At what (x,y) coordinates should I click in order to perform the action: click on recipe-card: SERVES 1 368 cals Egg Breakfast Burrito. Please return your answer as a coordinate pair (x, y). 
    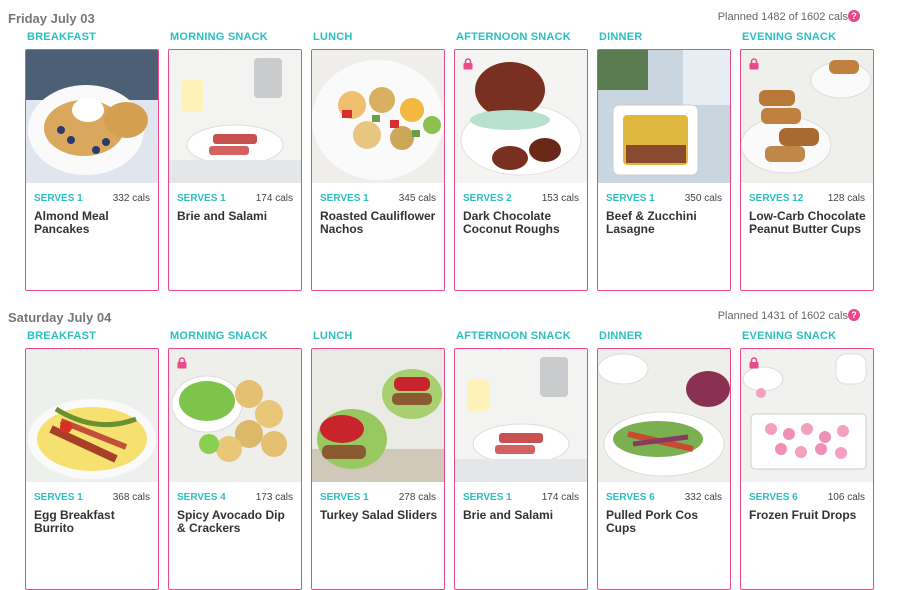
    Looking at the image, I should click on (92, 469).